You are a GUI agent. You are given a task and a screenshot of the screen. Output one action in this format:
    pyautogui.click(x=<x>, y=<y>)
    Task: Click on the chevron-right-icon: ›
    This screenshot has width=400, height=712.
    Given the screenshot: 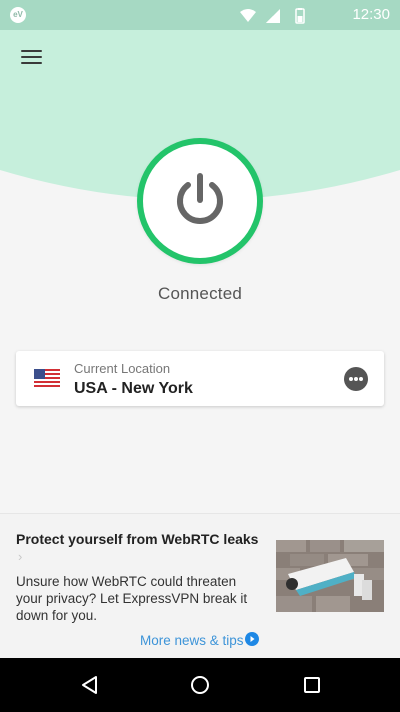 What is the action you would take?
    pyautogui.click(x=20, y=556)
    